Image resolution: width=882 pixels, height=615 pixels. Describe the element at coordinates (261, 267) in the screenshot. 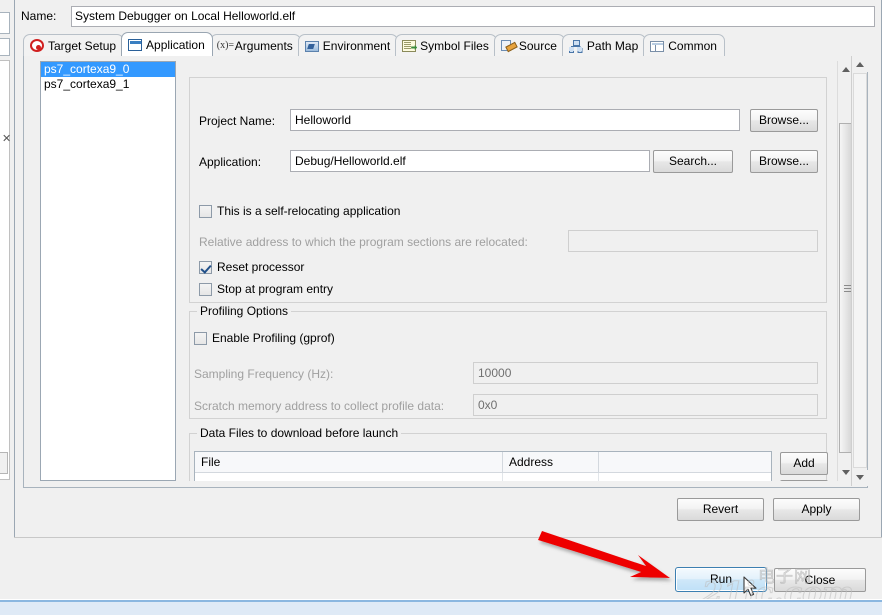

I see `reset-processor-label: Reset processor` at that location.